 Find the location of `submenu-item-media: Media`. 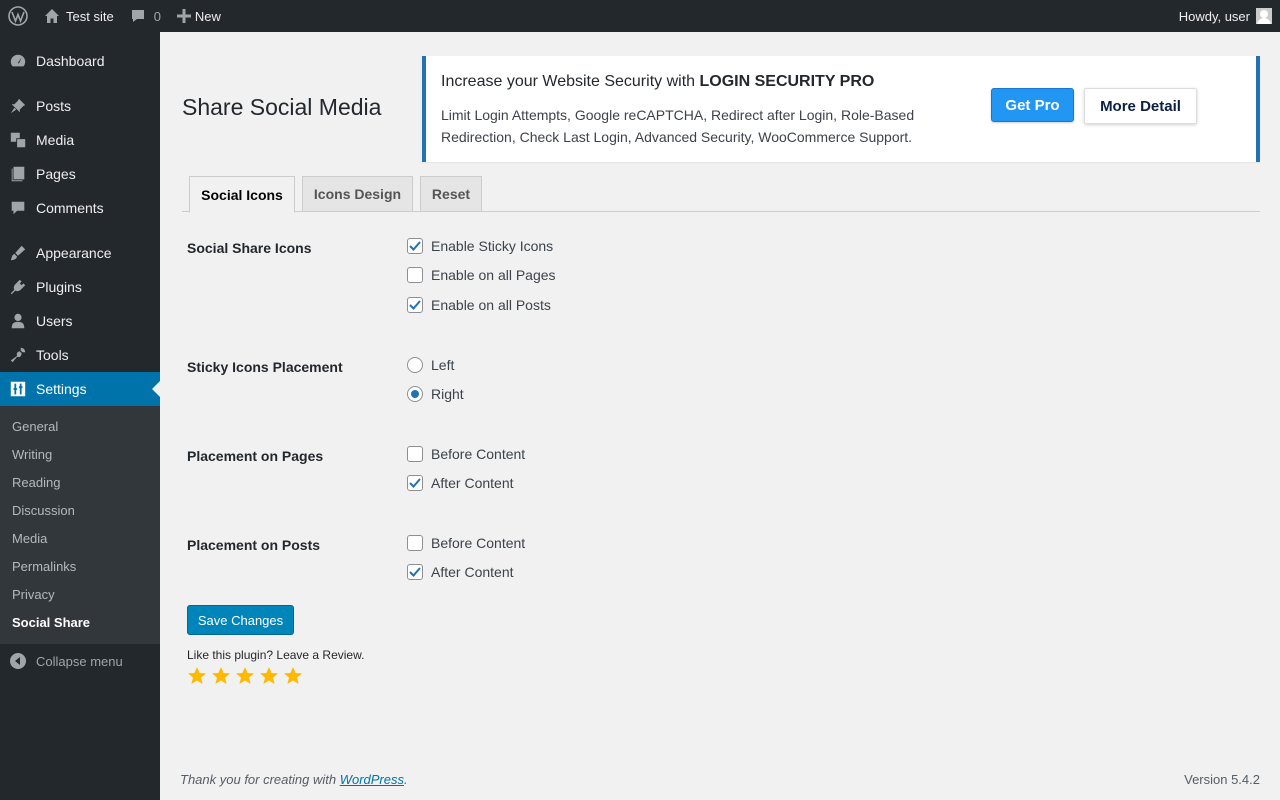

submenu-item-media: Media is located at coordinates (29, 538).